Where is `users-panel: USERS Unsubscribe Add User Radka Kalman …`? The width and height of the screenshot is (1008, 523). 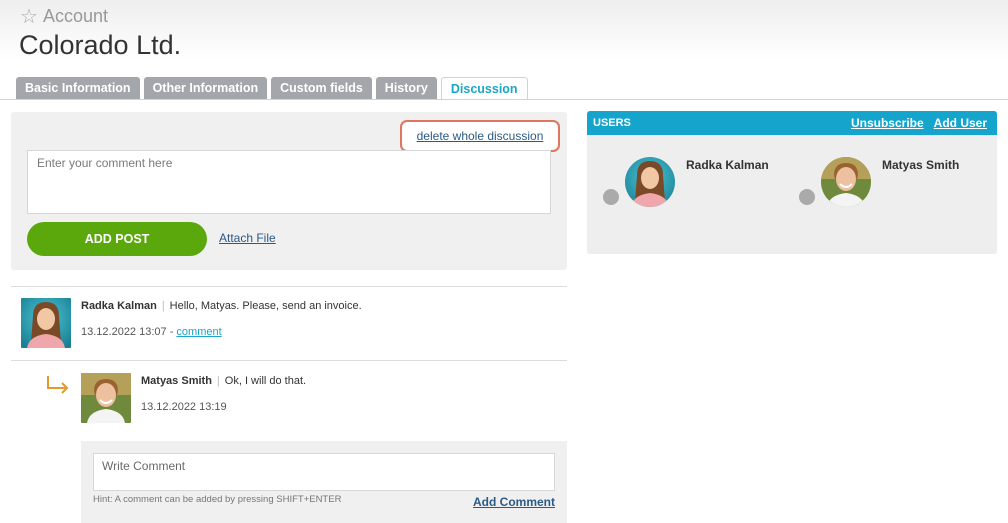 users-panel: USERS Unsubscribe Add User Radka Kalman … is located at coordinates (792, 182).